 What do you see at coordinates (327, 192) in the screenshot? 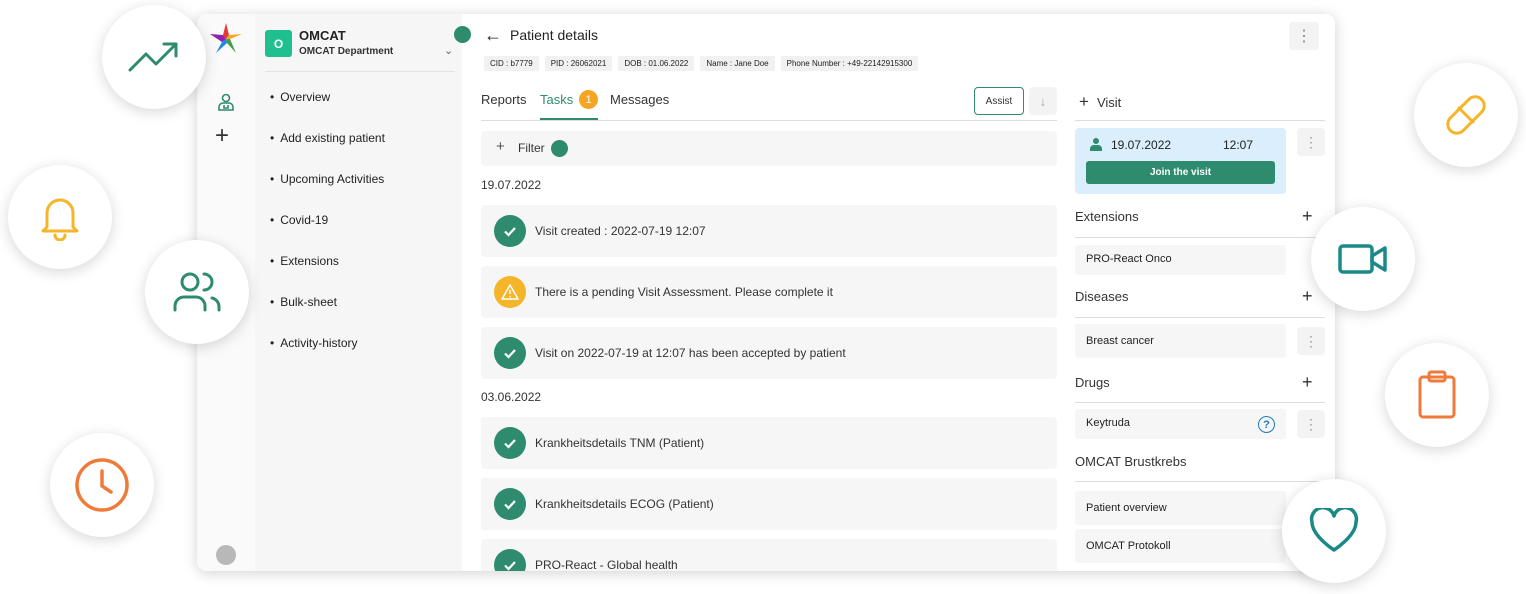
I see `sidebar-item-upcoming-activities: Upcoming Activities` at bounding box center [327, 192].